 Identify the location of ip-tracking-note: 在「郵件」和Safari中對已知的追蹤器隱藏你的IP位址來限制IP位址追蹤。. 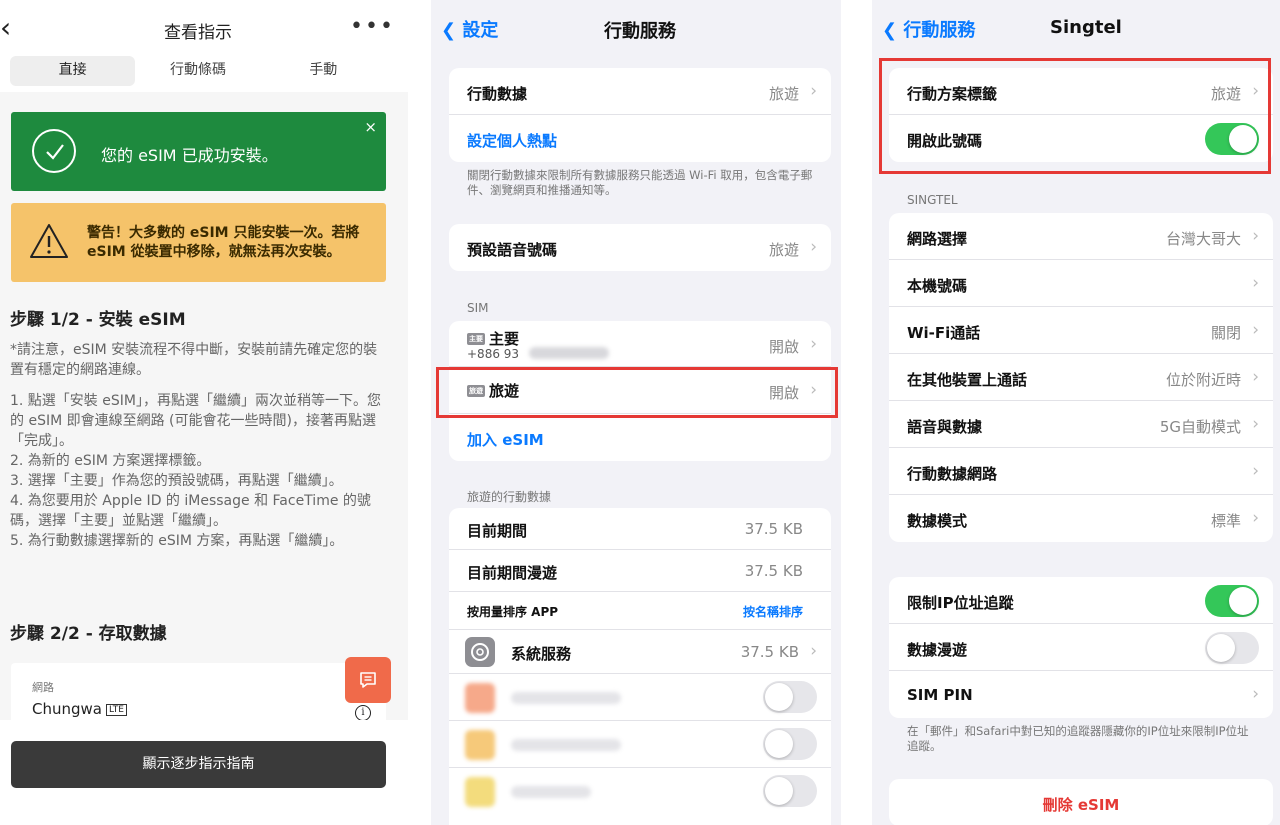
(1078, 738).